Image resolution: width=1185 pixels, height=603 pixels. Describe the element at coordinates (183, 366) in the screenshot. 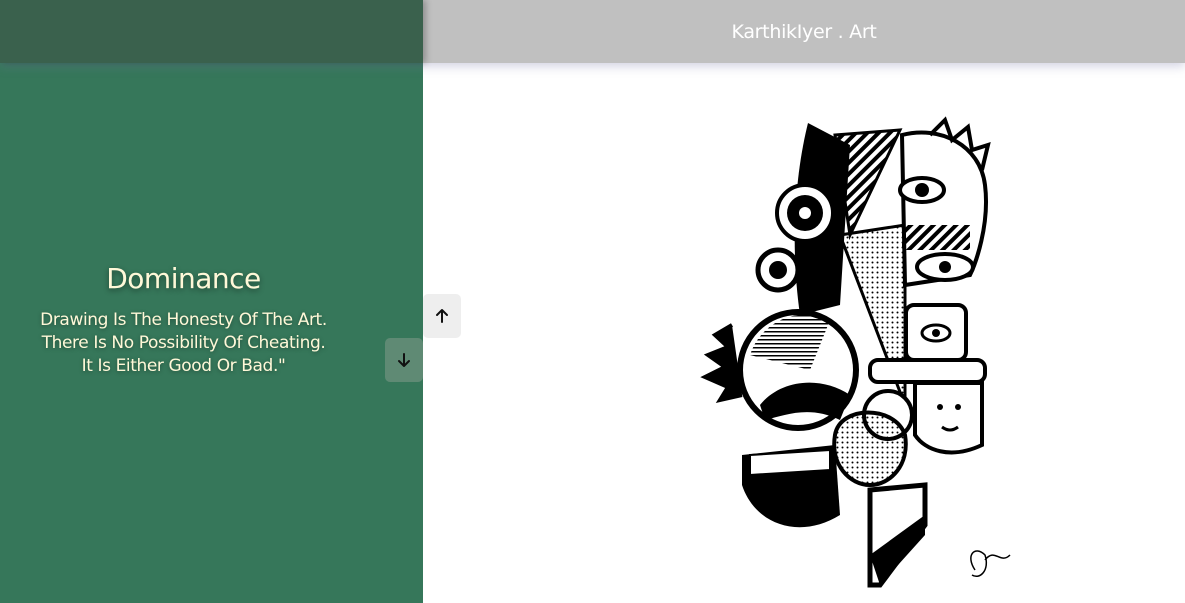

I see `quote-line: It Is Either Good Or Bad."` at that location.